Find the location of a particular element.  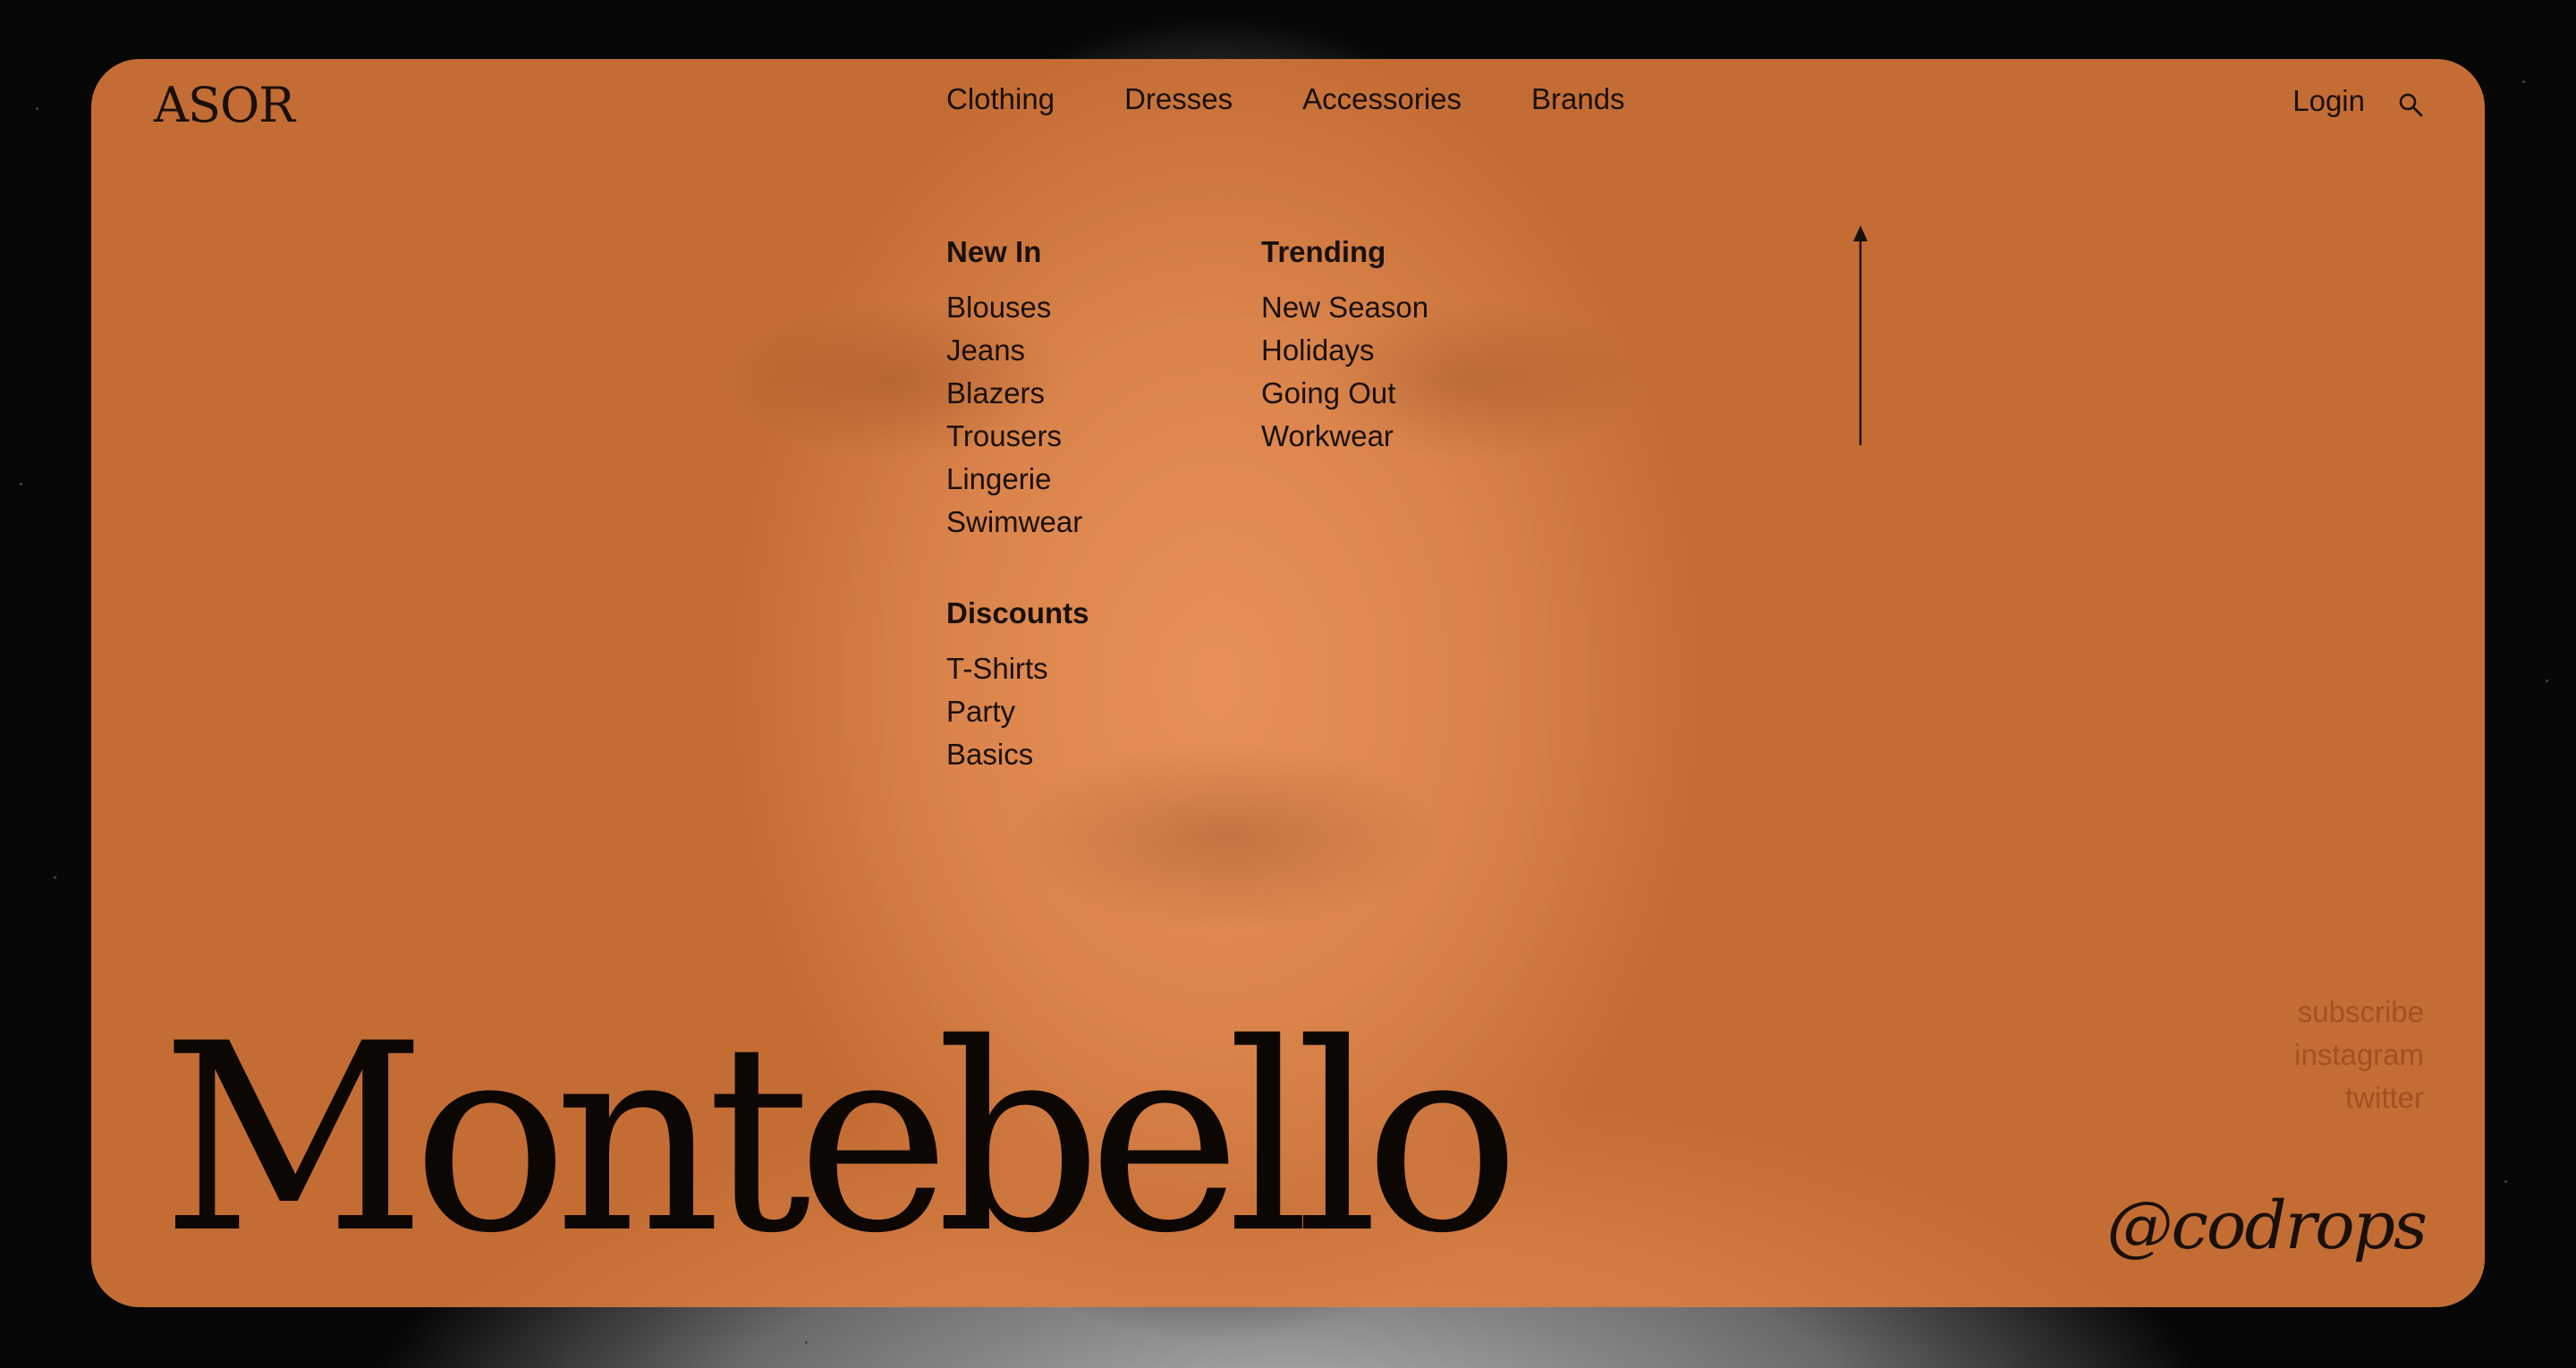

social-links: subscribe instagram twitter is located at coordinates (2359, 1055).